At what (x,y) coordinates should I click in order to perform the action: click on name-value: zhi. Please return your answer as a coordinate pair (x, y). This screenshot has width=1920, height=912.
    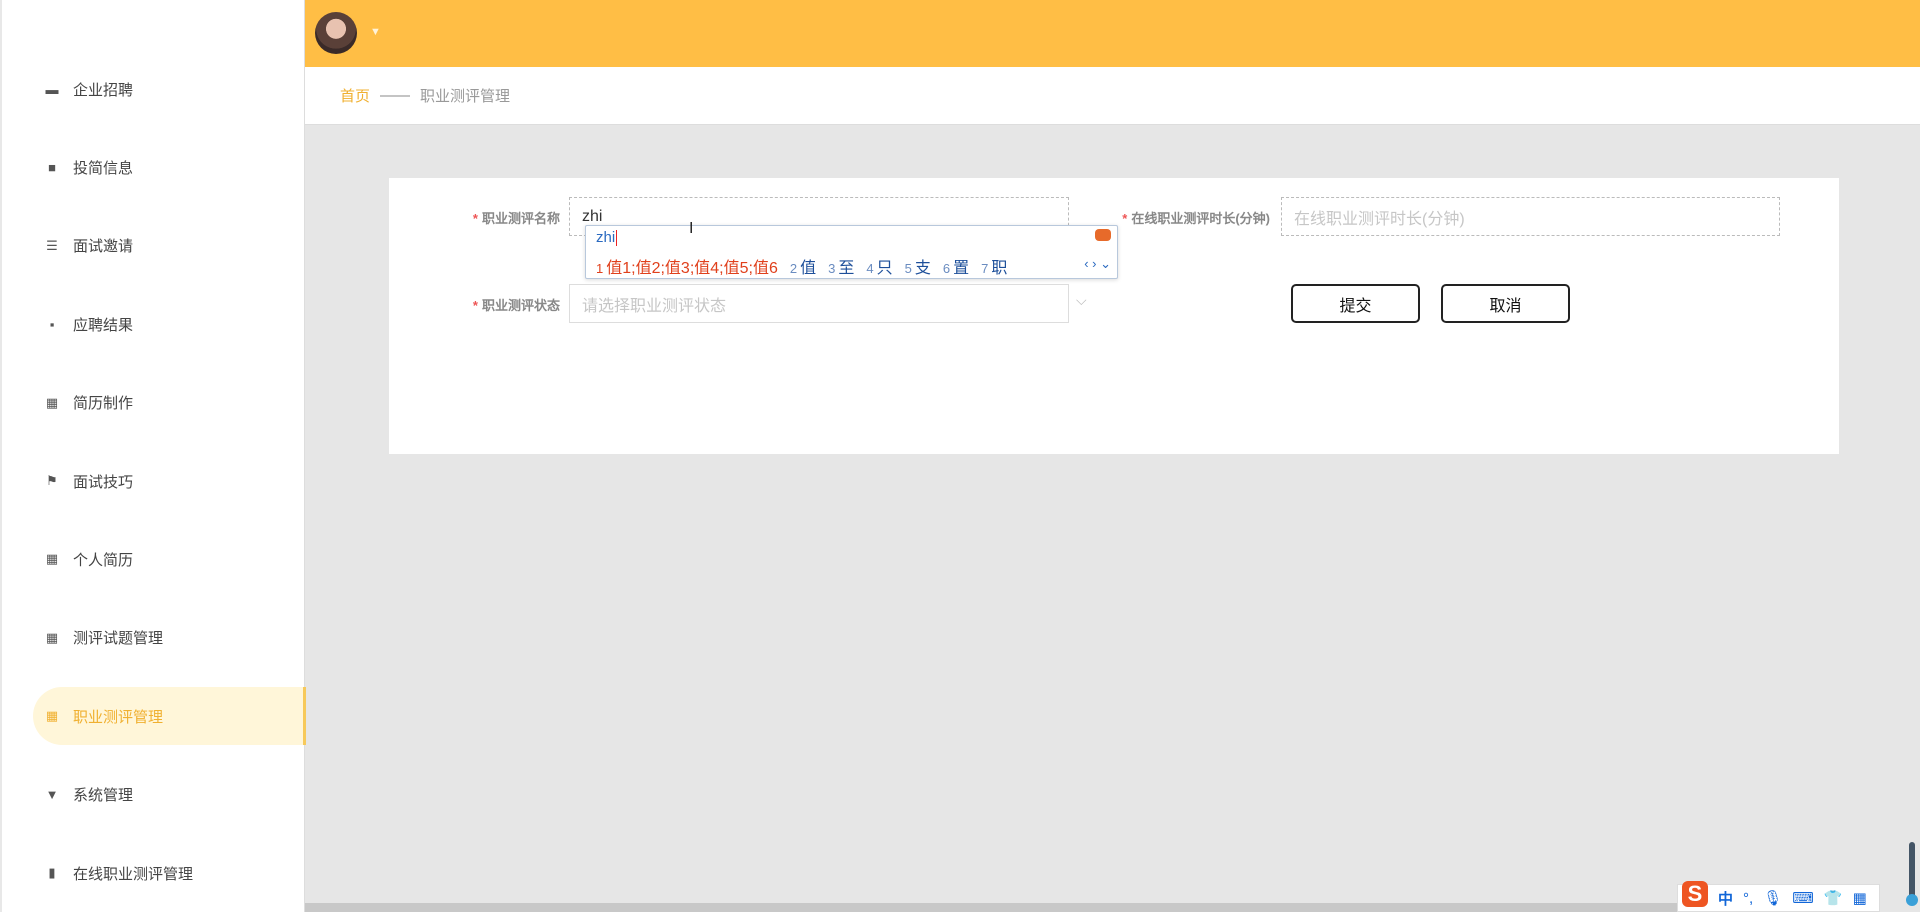
    Looking at the image, I should click on (592, 216).